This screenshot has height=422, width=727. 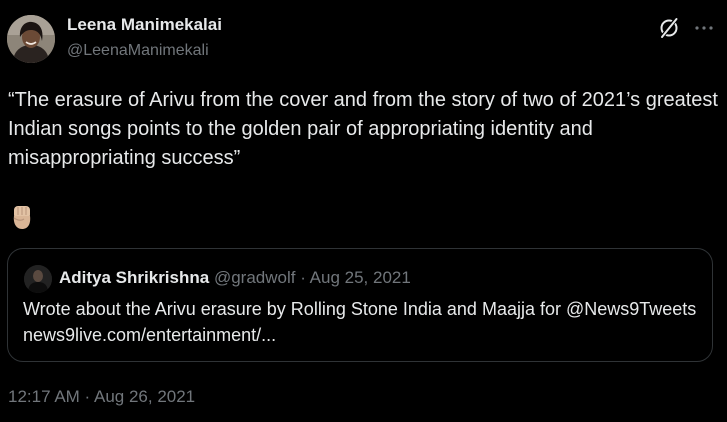 What do you see at coordinates (134, 277) in the screenshot?
I see `quoted-author-name: Aditya Shrikrishna` at bounding box center [134, 277].